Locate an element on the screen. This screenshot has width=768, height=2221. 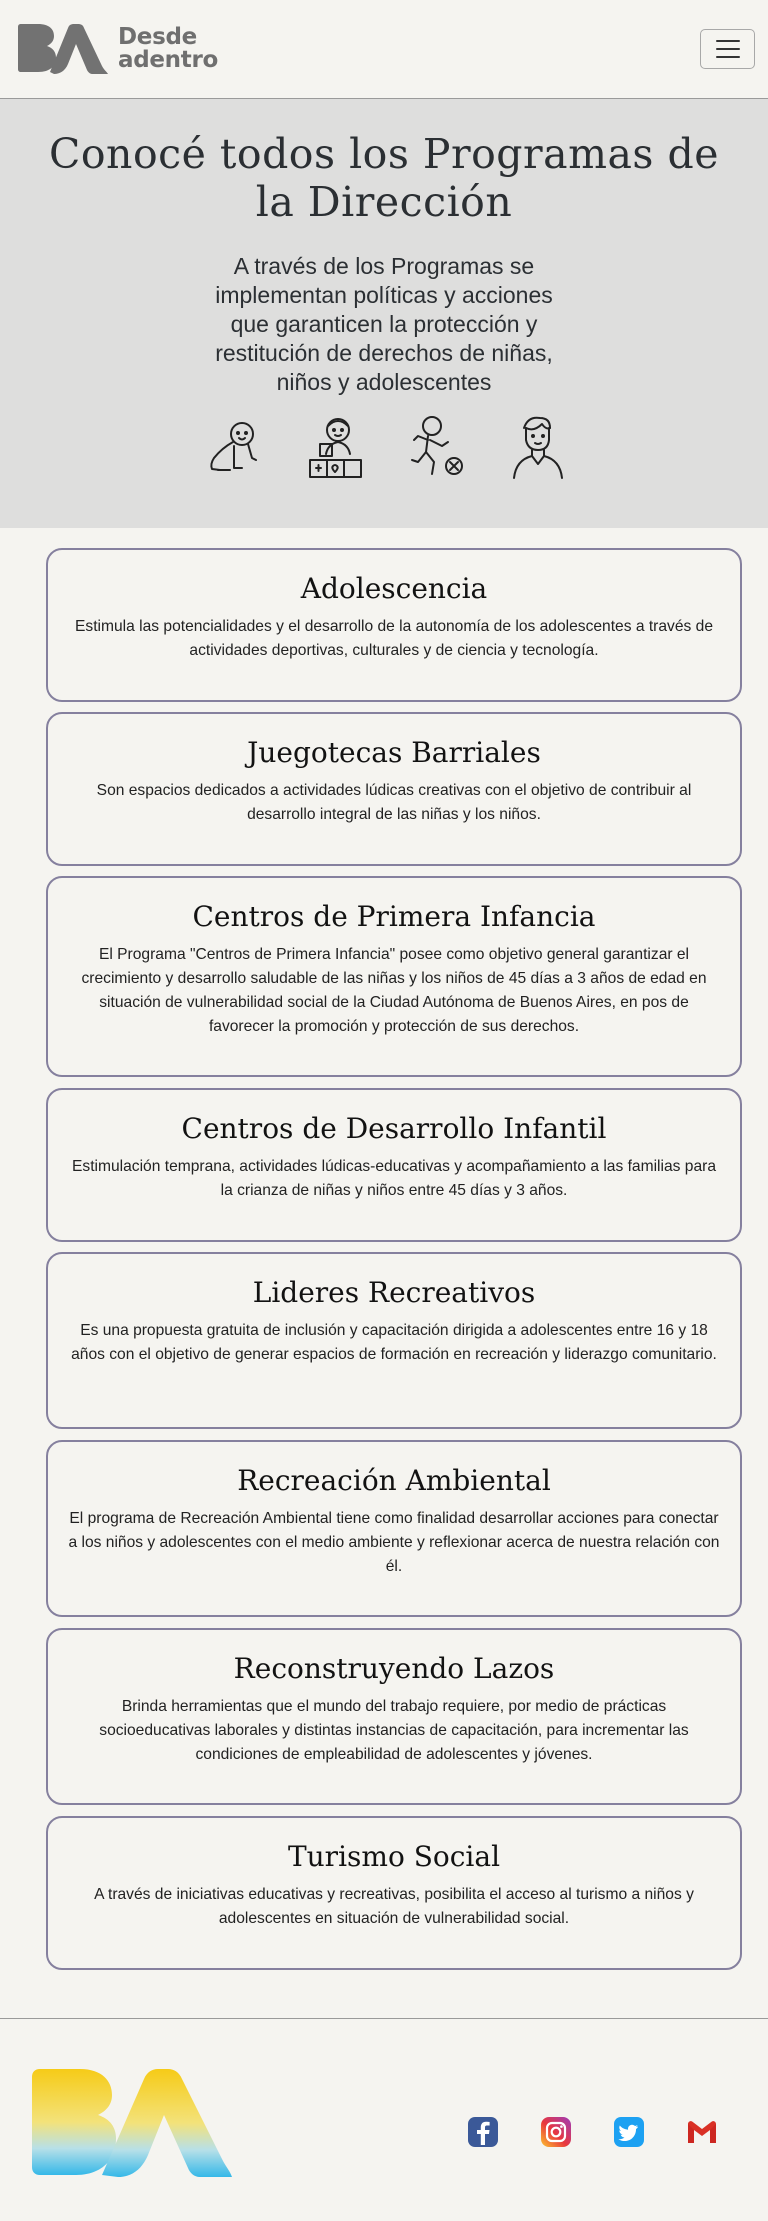
brand-line-2: adentro is located at coordinates (168, 60).